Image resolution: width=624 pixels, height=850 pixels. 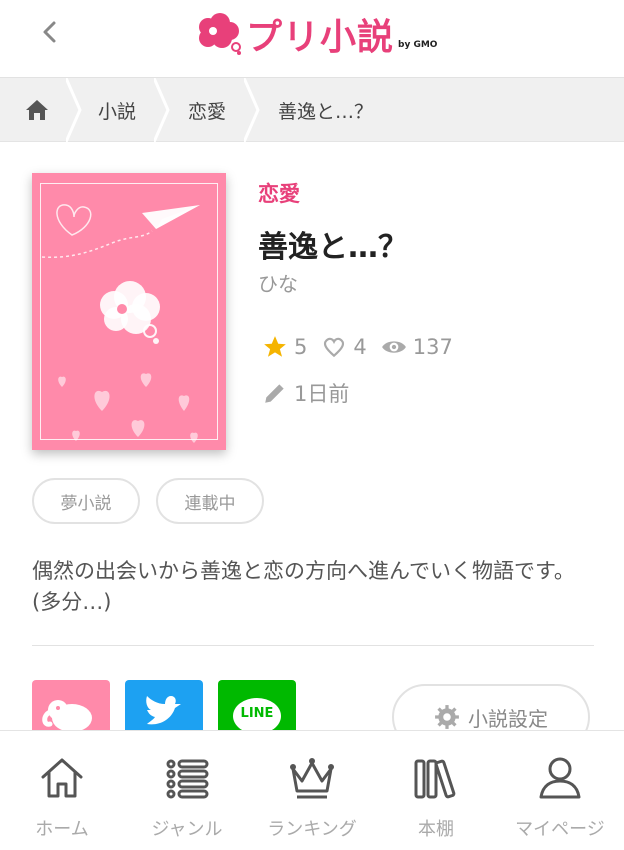 I want to click on heart-icon, so click(x=334, y=347).